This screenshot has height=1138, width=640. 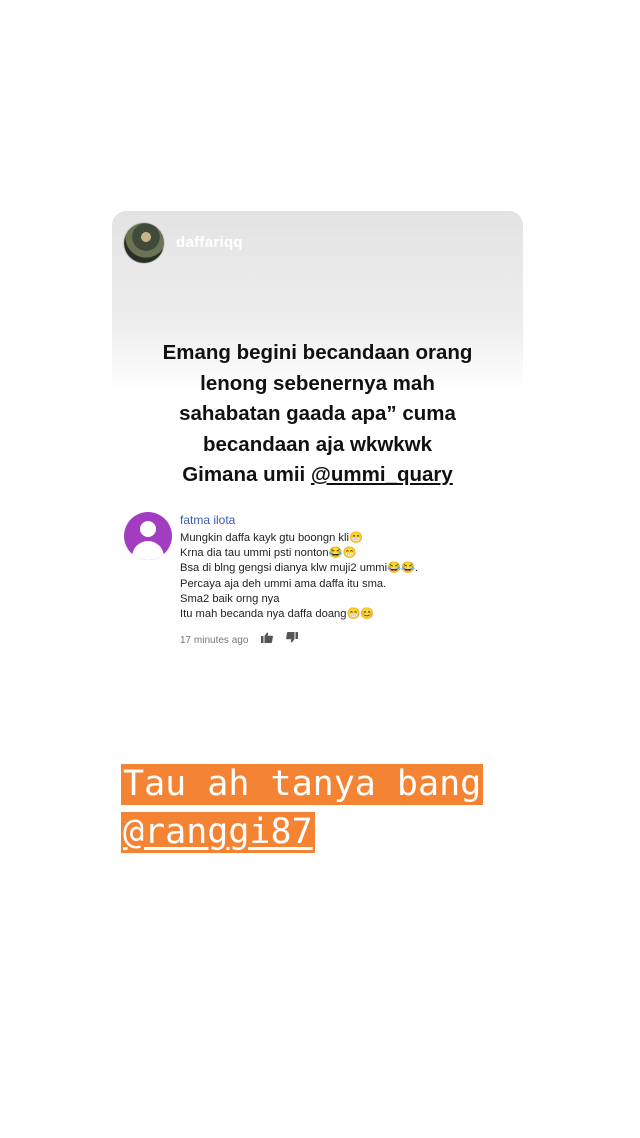 I want to click on story-mention-text: @ranggi87, so click(x=218, y=832).